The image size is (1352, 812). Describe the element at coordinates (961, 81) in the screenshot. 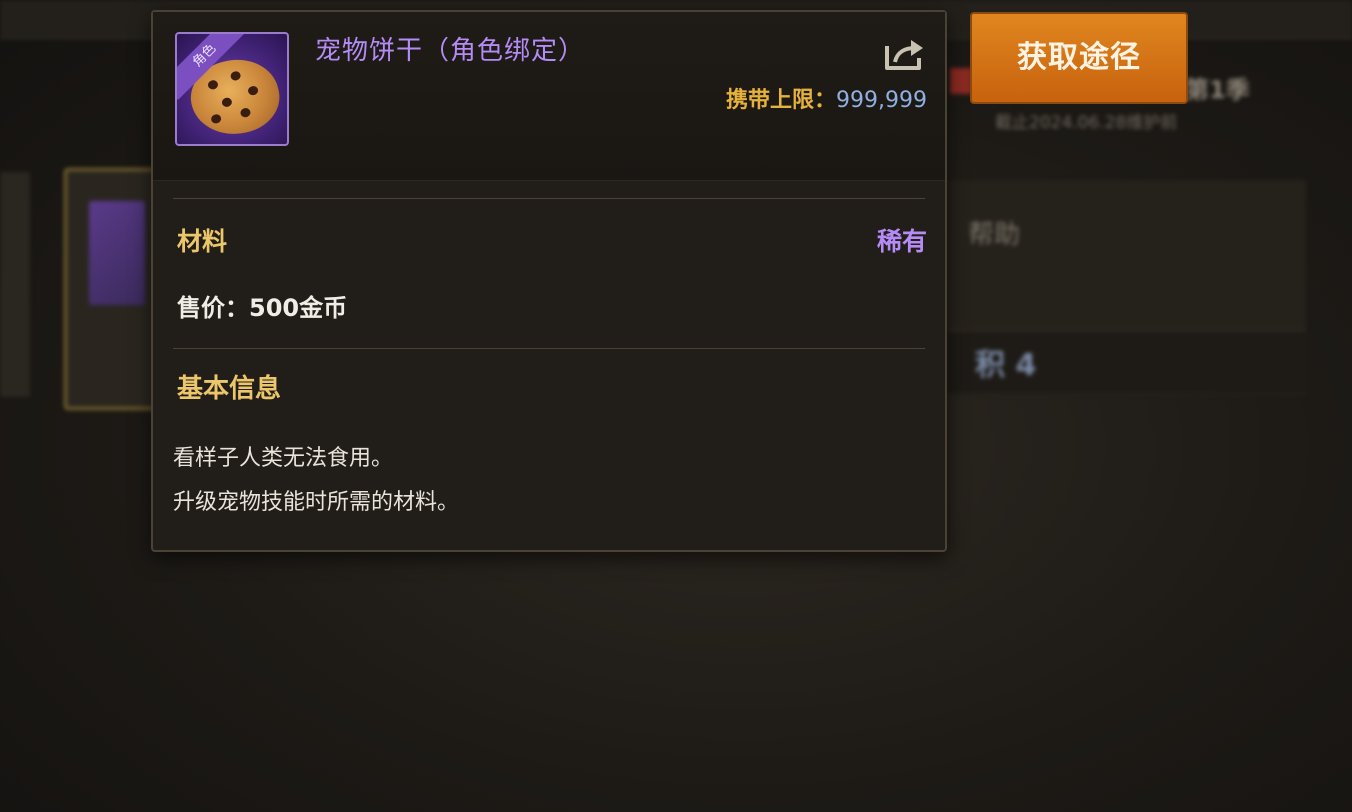

I see `event-tag-icon` at that location.